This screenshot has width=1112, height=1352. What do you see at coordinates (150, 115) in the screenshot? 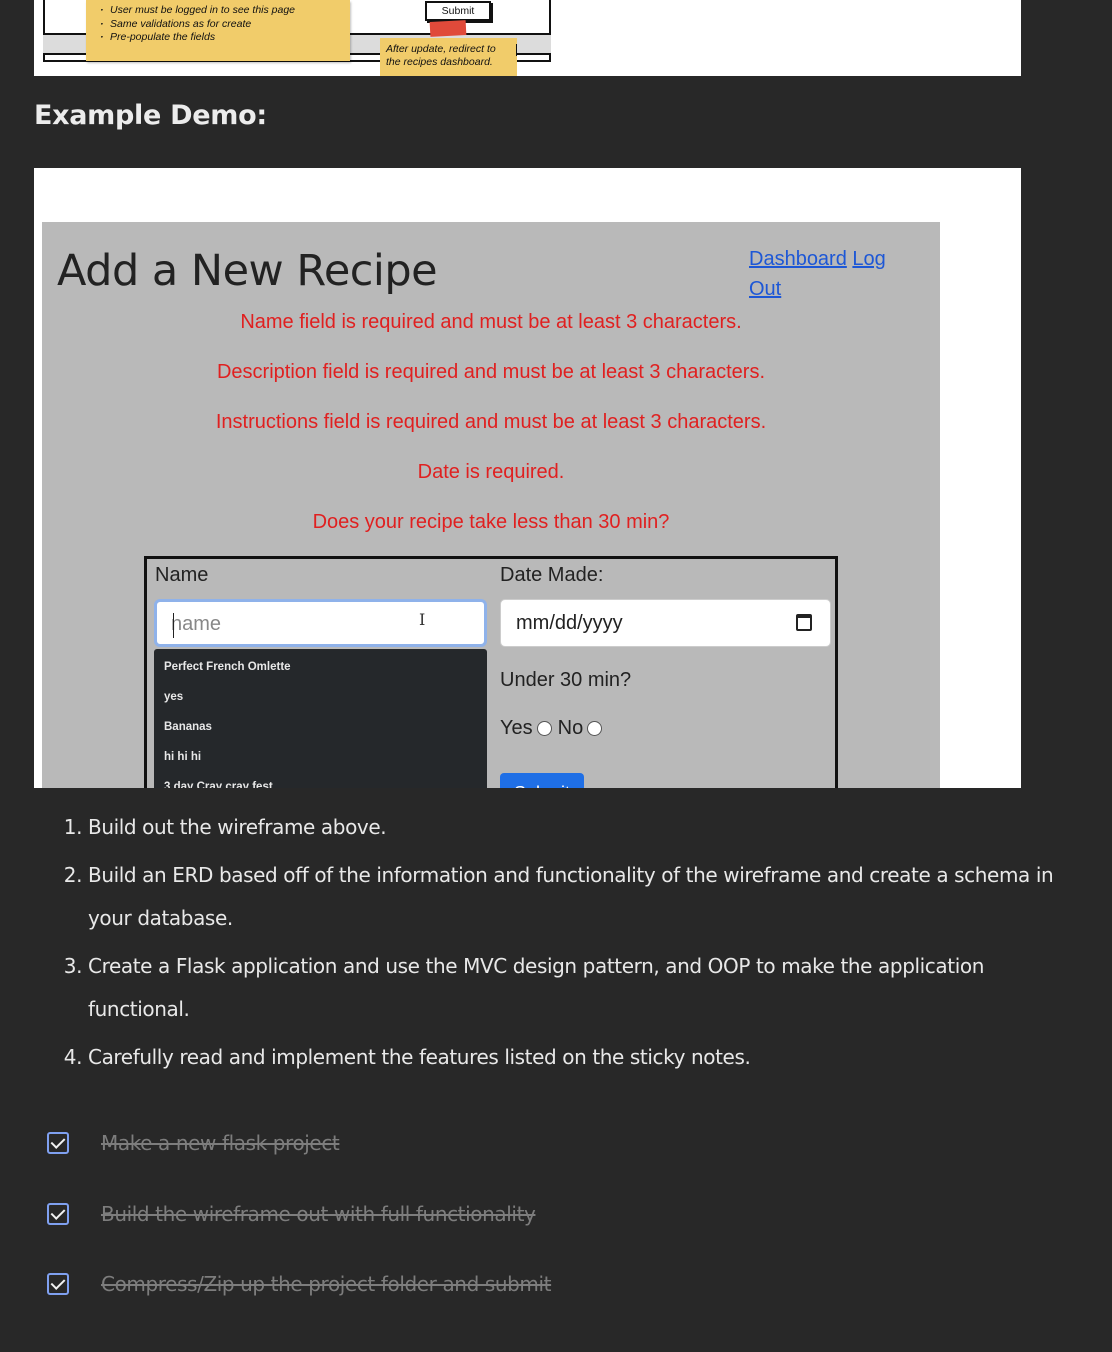
I see `section-title: Example Demo:` at bounding box center [150, 115].